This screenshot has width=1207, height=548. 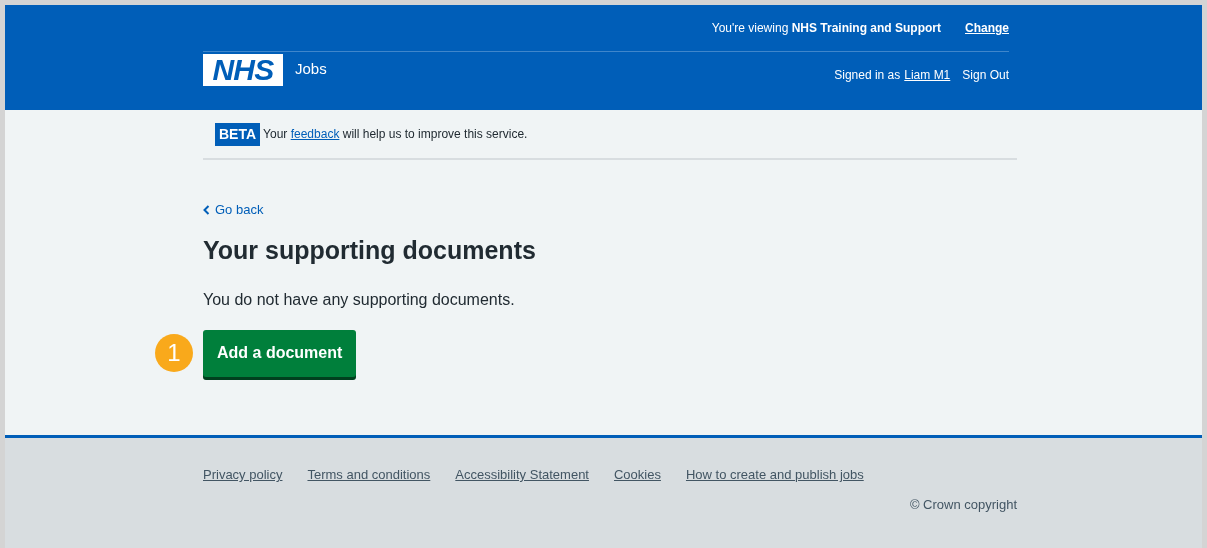 I want to click on beta-tag: BETA, so click(x=238, y=134).